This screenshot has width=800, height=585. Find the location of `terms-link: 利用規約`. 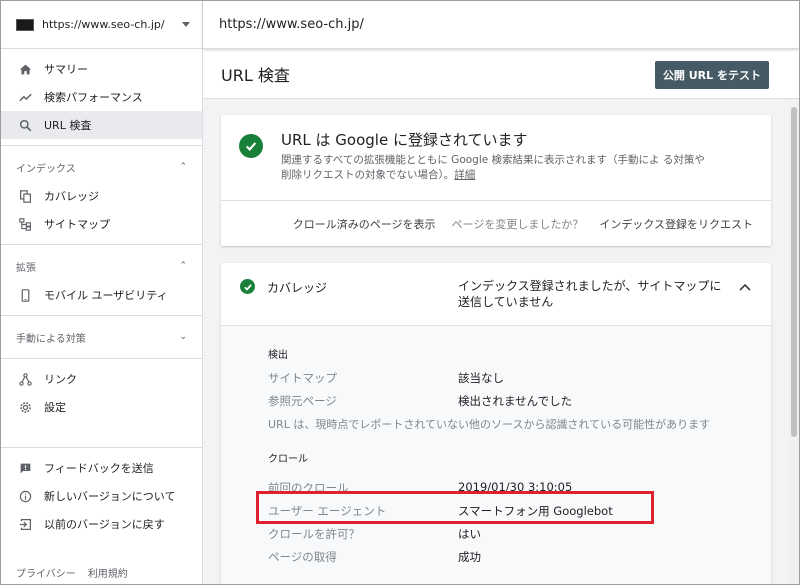

terms-link: 利用規約 is located at coordinates (108, 572).